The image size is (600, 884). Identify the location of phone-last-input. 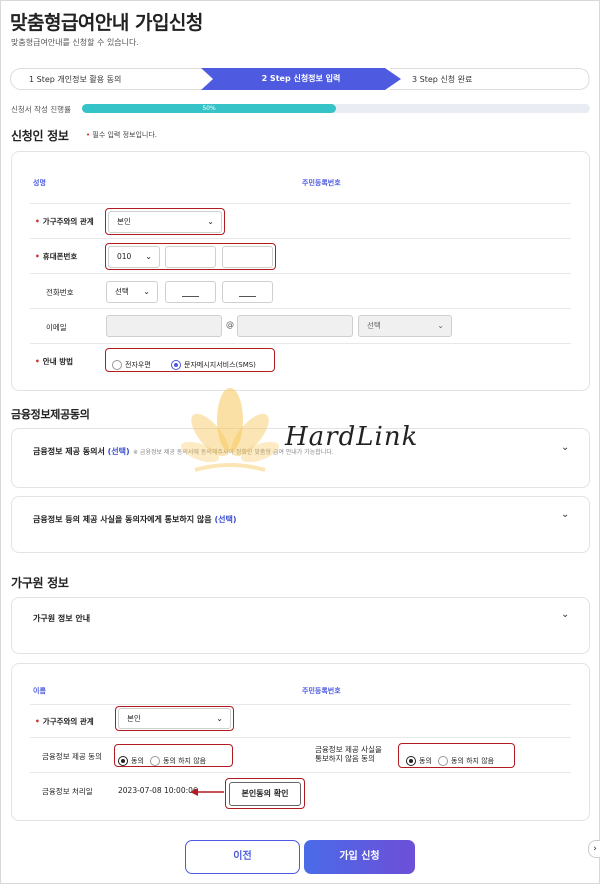
(247, 292).